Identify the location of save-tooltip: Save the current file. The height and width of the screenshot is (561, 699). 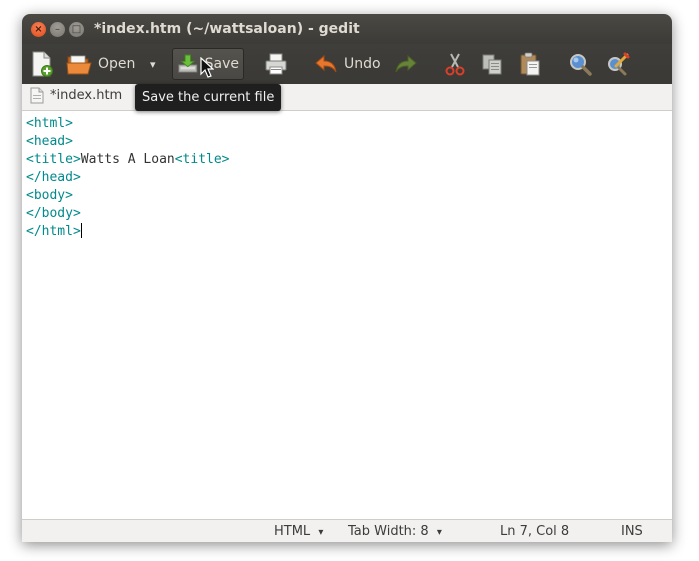
(208, 97).